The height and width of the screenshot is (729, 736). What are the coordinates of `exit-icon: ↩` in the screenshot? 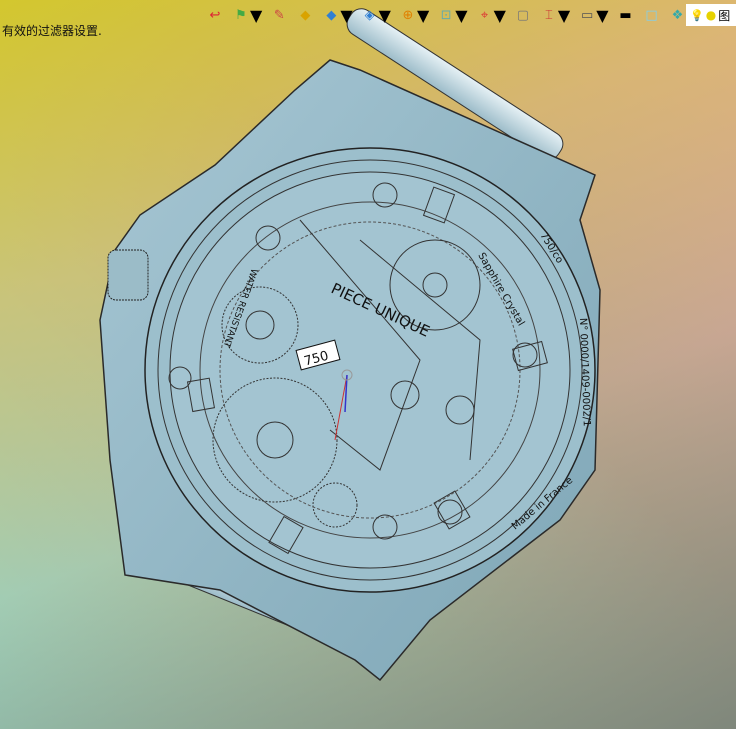 It's located at (215, 15).